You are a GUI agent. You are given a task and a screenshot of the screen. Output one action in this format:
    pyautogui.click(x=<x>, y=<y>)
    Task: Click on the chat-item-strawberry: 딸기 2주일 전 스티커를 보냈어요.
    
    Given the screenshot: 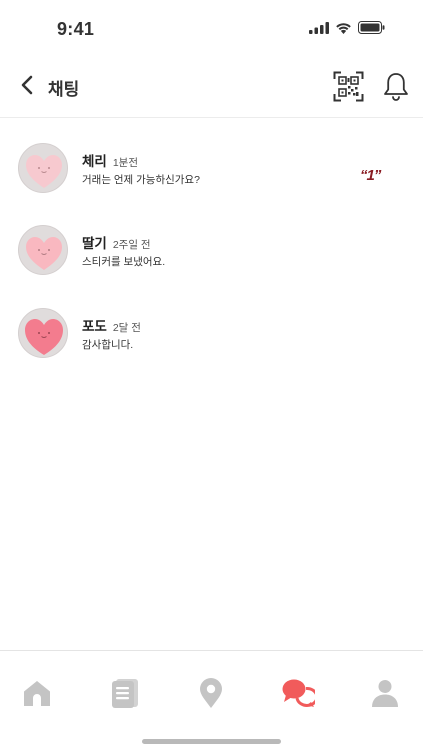 What is the action you would take?
    pyautogui.click(x=211, y=260)
    